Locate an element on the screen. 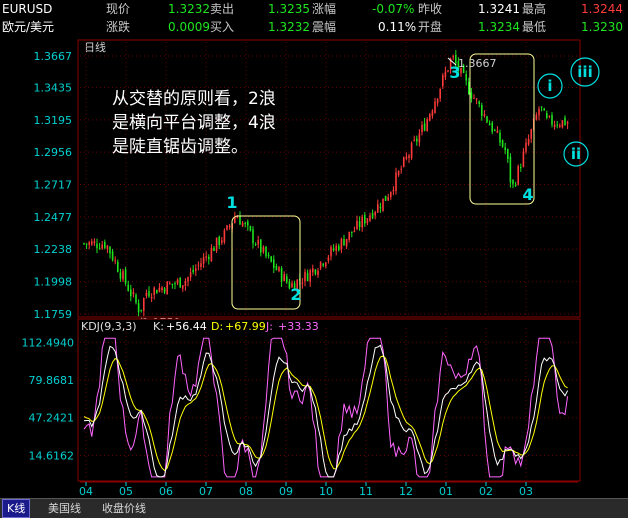 This screenshot has width=628, height=518. value-ask: 1.3235 is located at coordinates (289, 9).